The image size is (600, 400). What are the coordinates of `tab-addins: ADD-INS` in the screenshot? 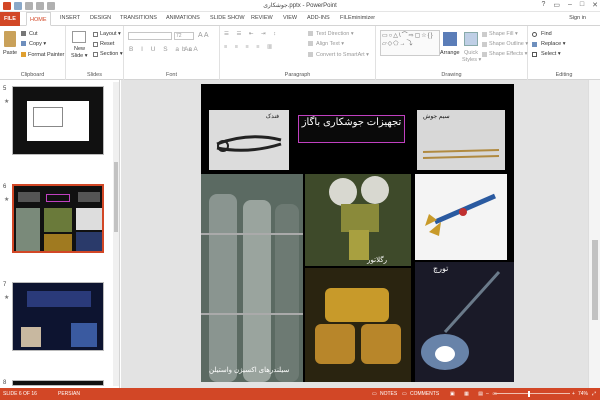 It's located at (318, 18).